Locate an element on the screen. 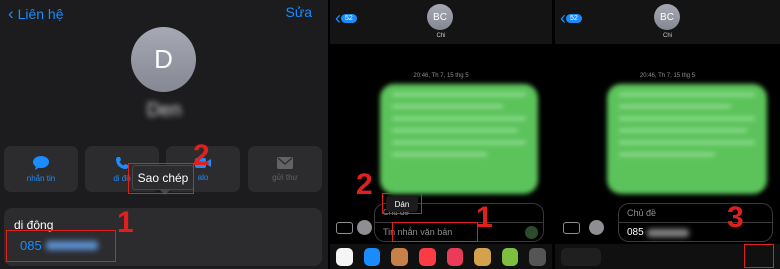  message-action-button: nhắn tin is located at coordinates (41, 169).